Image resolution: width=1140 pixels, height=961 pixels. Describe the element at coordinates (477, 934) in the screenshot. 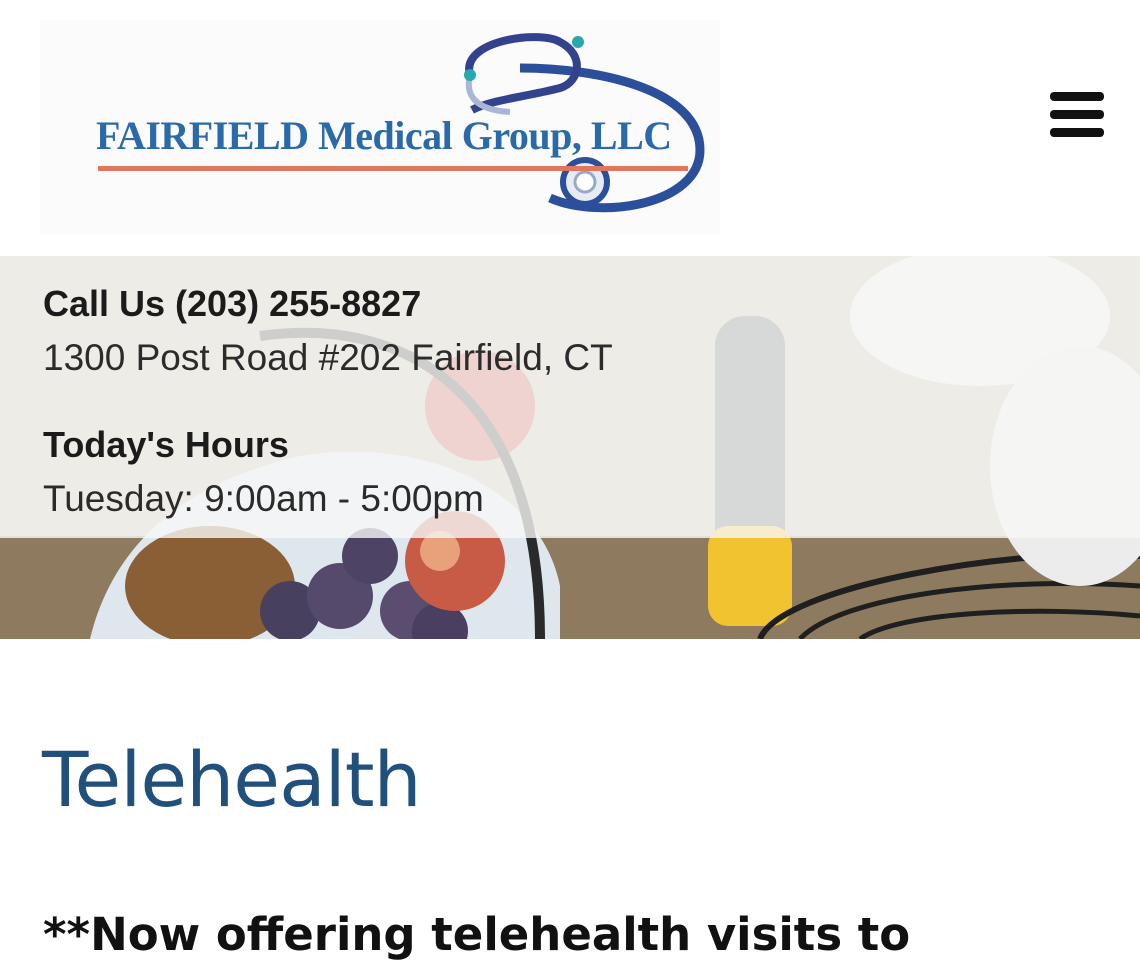

I see `telehealth-announcement: **Now offering telehealth visits to` at that location.